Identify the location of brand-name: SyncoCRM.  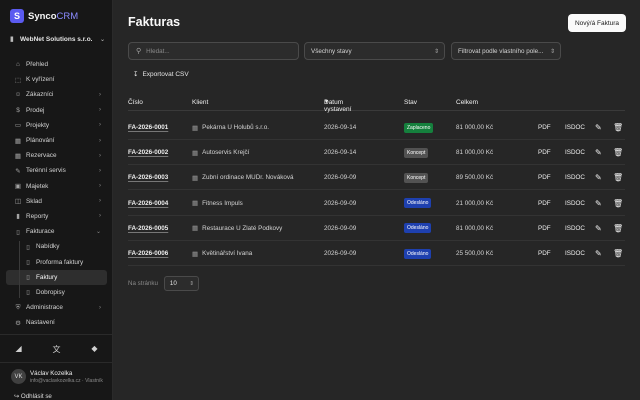
(53, 16).